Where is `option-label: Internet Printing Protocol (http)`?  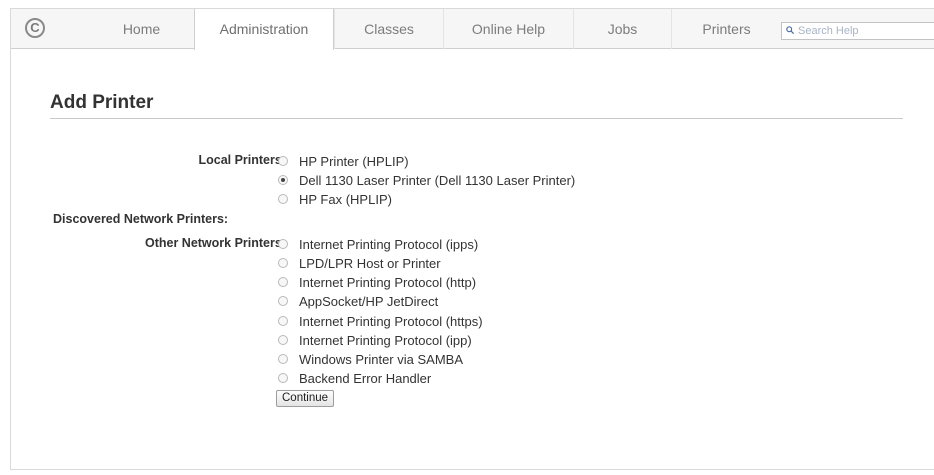 option-label: Internet Printing Protocol (http) is located at coordinates (388, 282).